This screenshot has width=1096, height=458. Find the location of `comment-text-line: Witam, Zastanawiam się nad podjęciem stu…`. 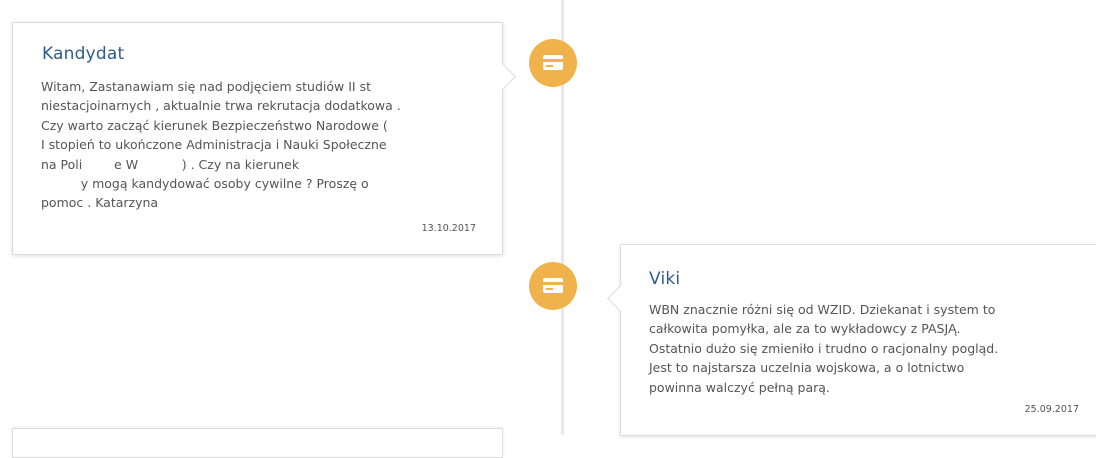

comment-text-line: Witam, Zastanawiam się nad podjęciem stu… is located at coordinates (206, 86).